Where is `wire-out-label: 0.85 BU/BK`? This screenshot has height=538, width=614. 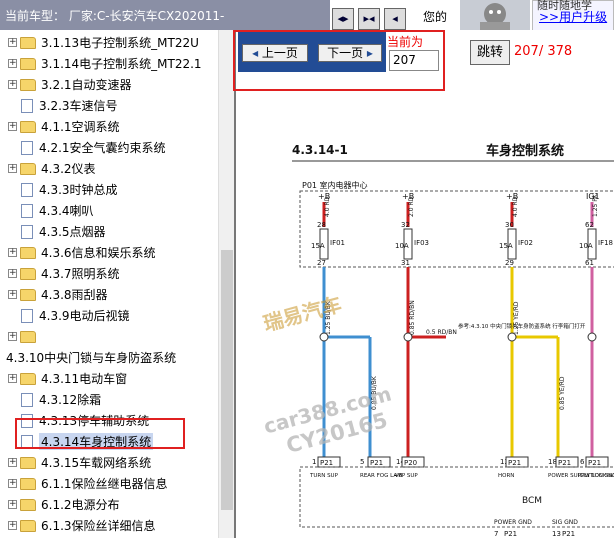
wire-out-label: 0.85 BU/BK is located at coordinates (374, 392).